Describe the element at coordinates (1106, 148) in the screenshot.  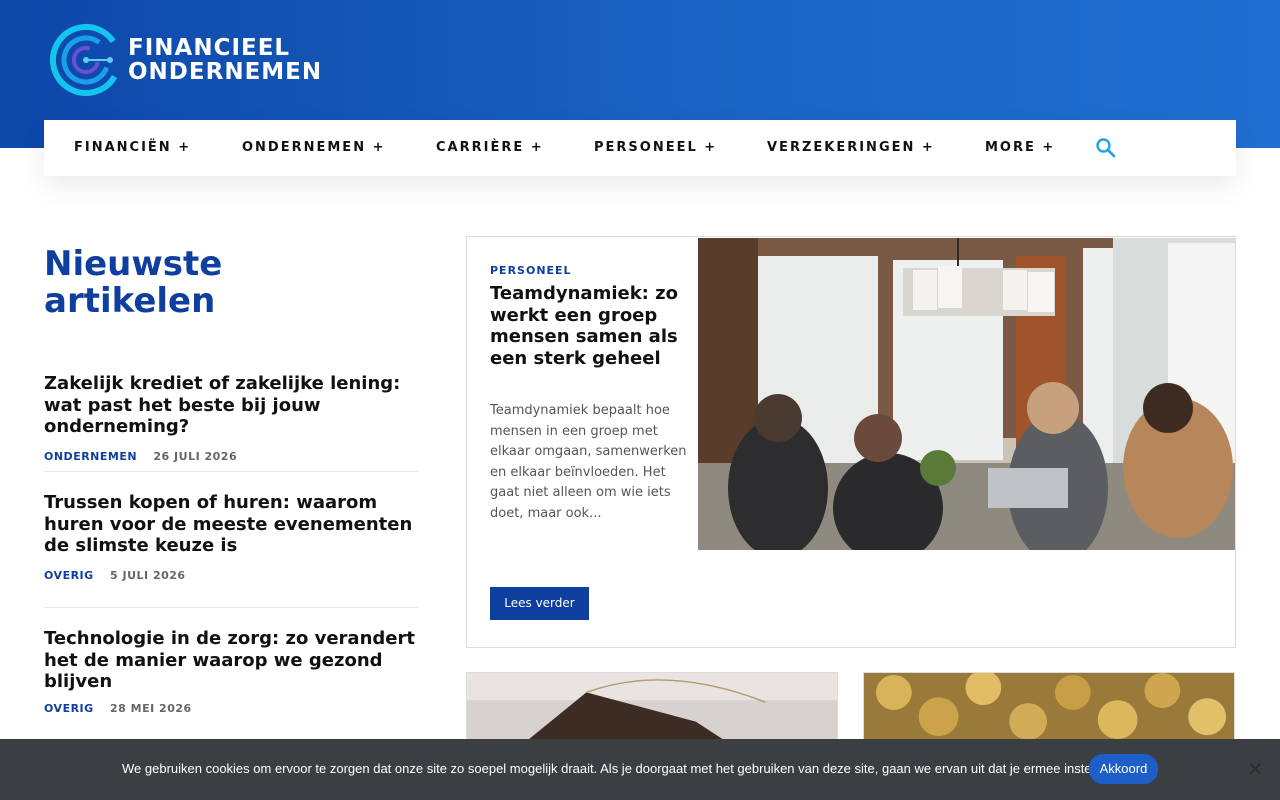
I see `search-icon` at that location.